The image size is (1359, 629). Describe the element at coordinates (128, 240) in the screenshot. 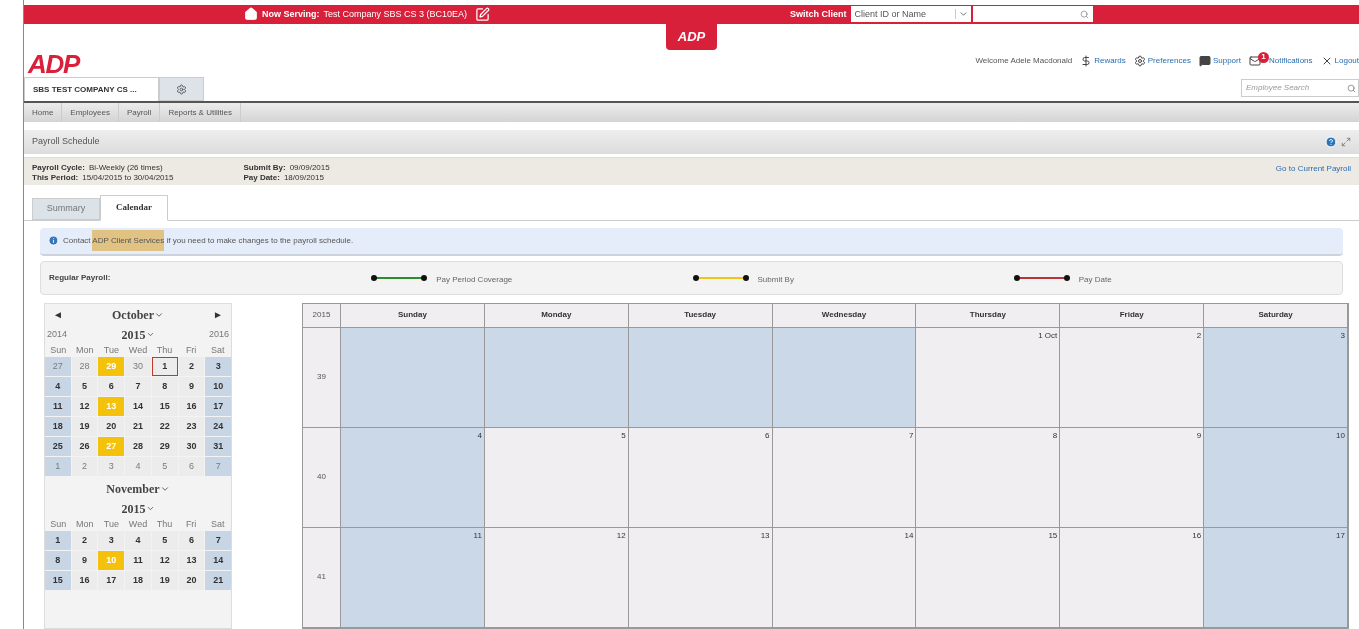

I see `client-services-link: ADP Client Services` at that location.